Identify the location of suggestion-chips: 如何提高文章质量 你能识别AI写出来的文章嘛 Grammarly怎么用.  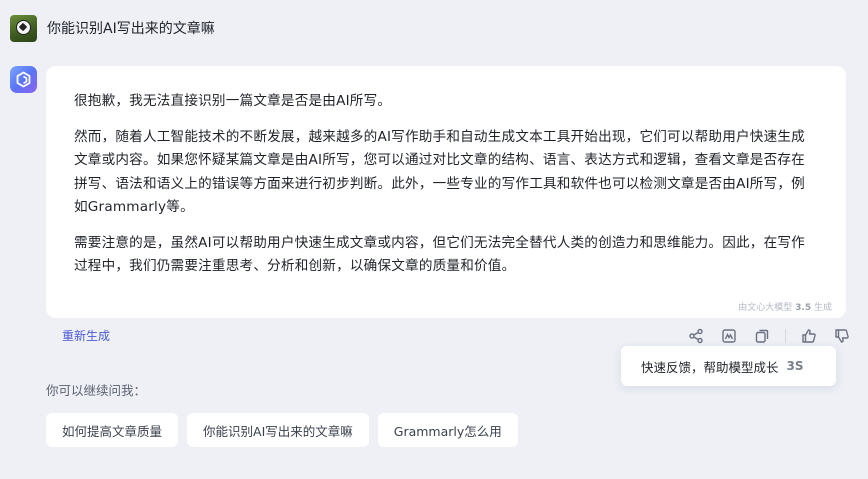
(286, 430).